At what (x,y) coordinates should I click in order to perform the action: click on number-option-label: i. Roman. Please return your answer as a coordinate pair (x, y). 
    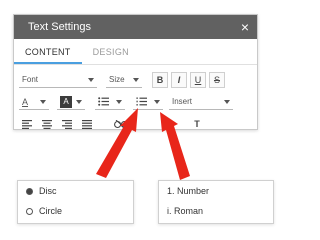
    Looking at the image, I should click on (185, 211).